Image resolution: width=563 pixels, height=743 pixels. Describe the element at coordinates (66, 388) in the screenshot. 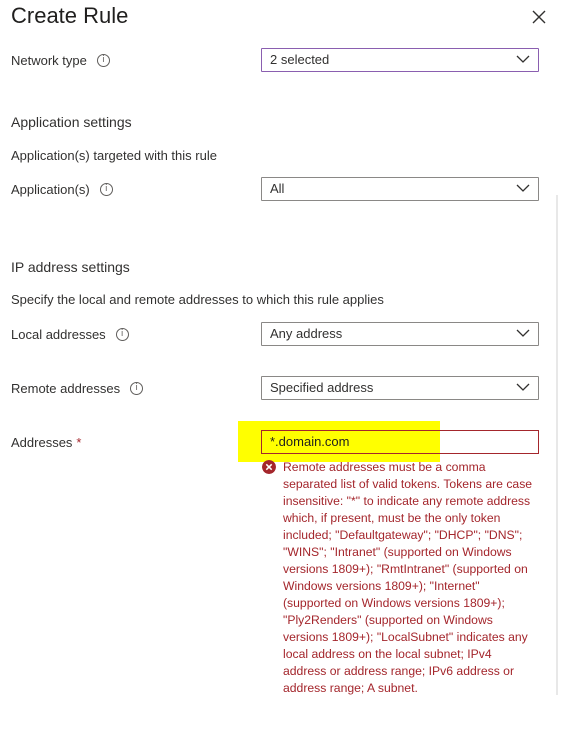

I see `remote-addresses-label: Remote addresses` at that location.